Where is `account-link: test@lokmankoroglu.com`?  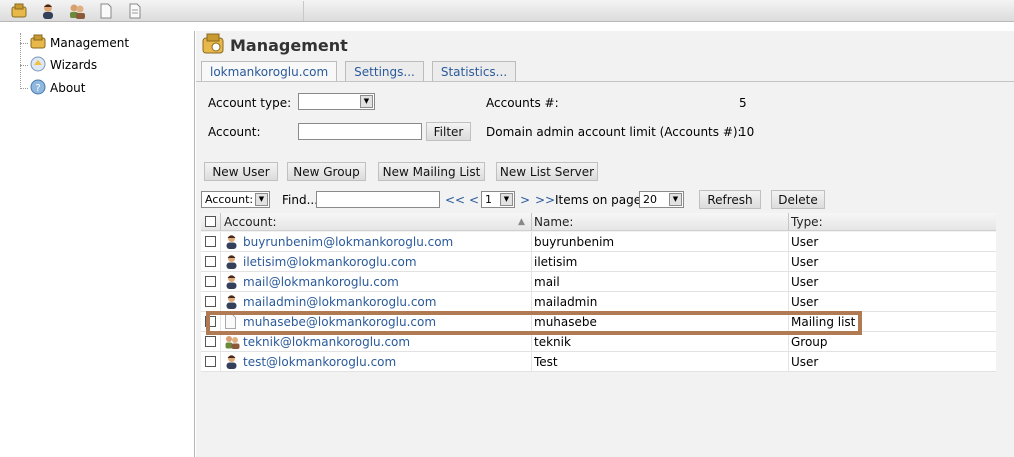 account-link: test@lokmankoroglu.com is located at coordinates (319, 362).